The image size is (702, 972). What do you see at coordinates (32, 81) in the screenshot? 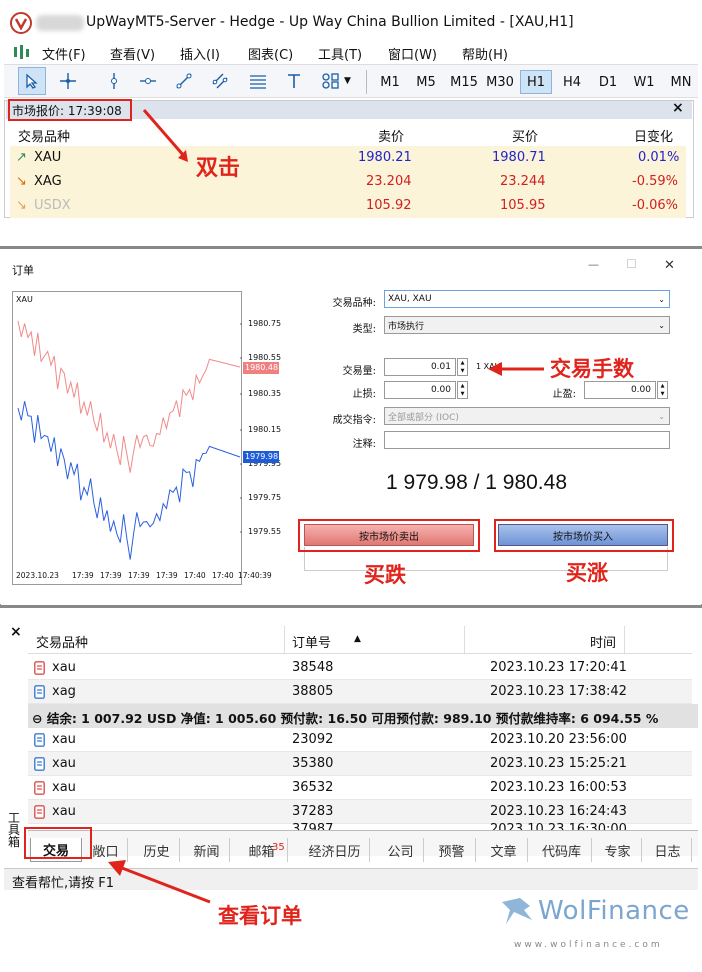
I see `cursor-tool-button` at bounding box center [32, 81].